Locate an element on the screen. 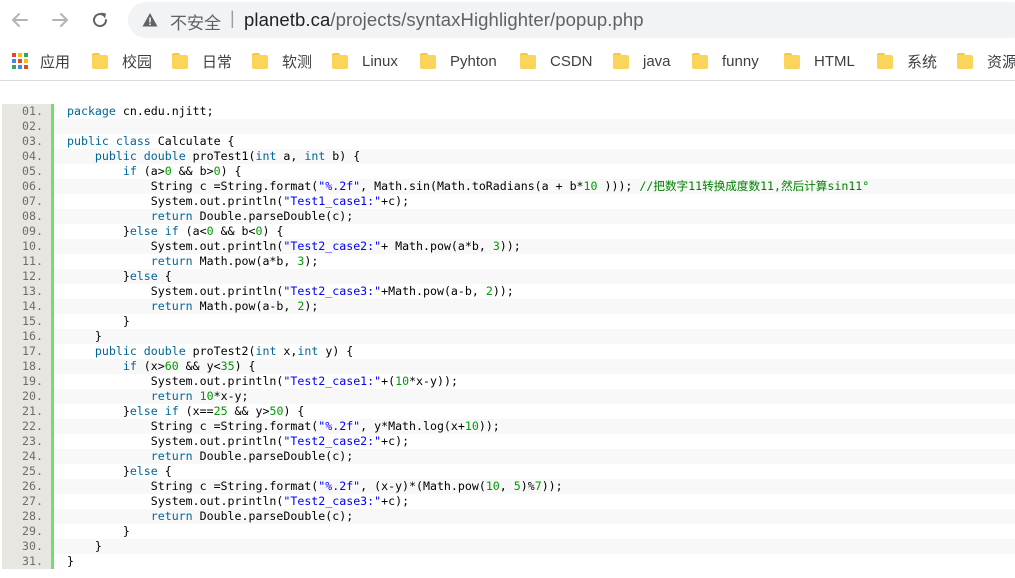 Image resolution: width=1015 pixels, height=578 pixels. line-source: if (x>60 && y<35) { is located at coordinates (541, 366).